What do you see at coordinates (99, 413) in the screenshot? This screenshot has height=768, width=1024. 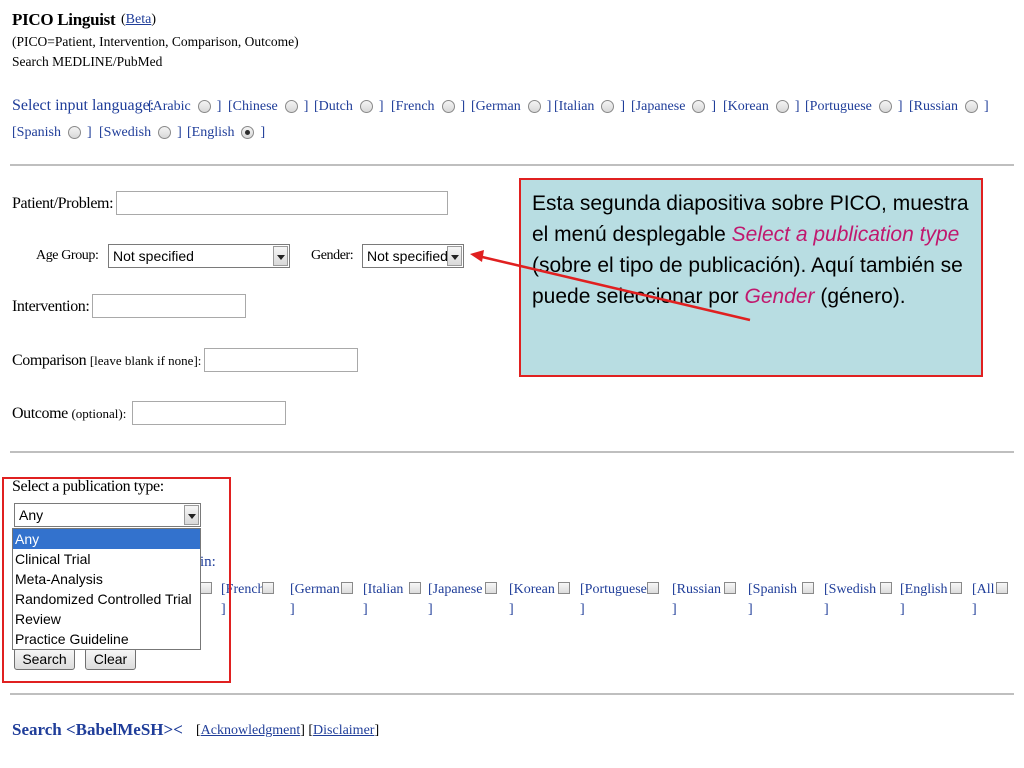 I see `outcome-note: (optional):` at bounding box center [99, 413].